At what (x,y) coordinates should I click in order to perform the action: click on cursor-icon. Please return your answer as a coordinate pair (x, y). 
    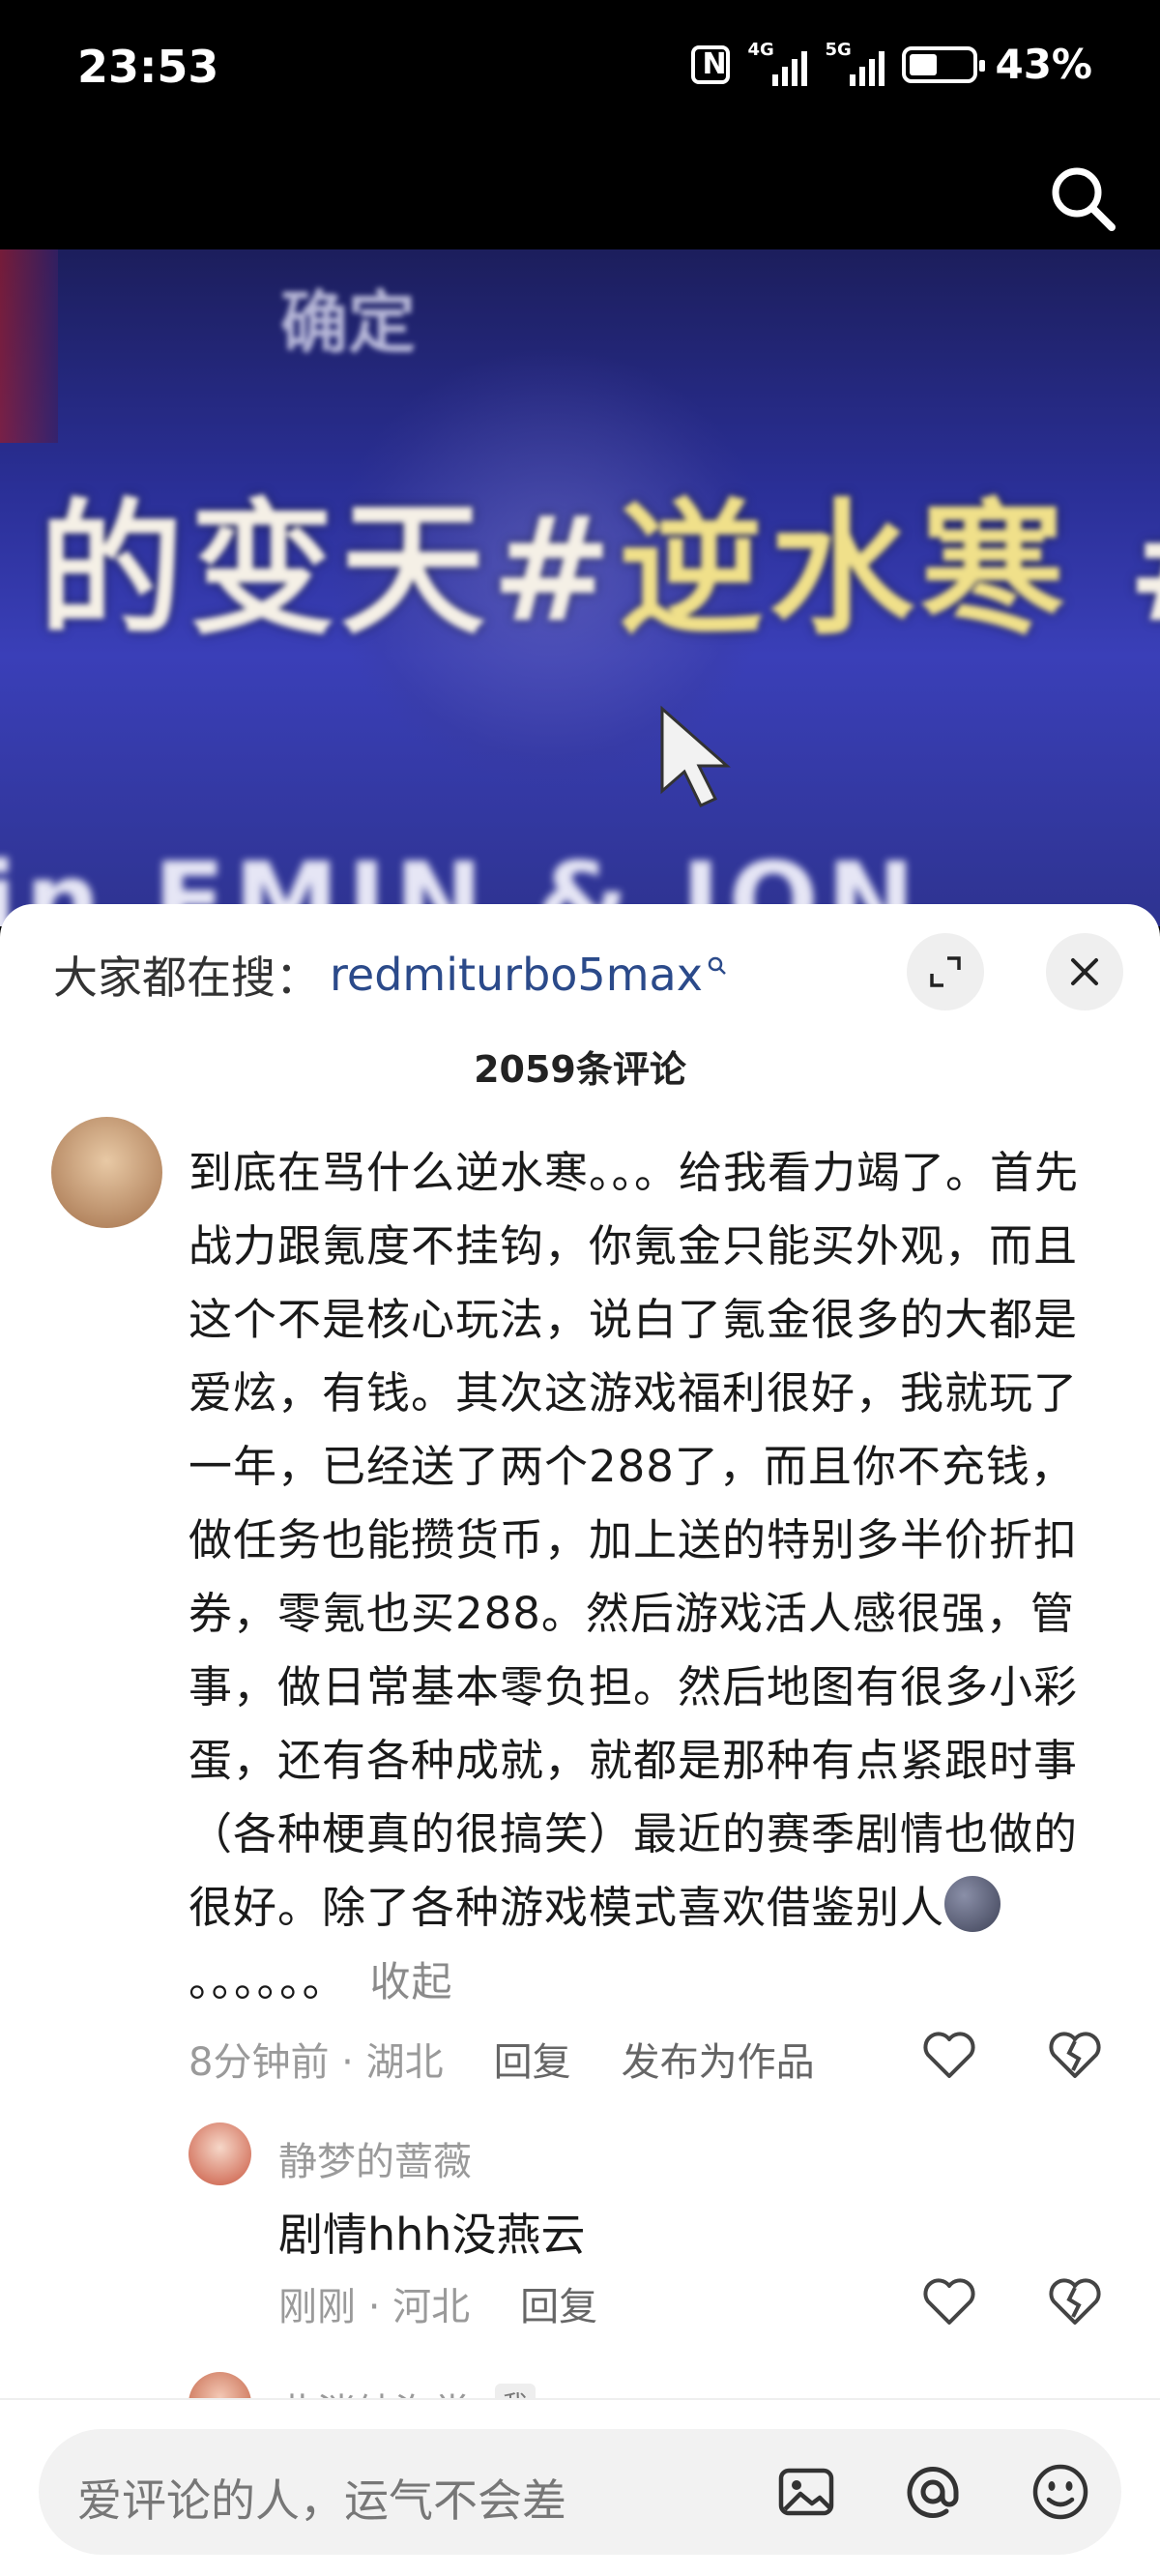
    Looking at the image, I should click on (695, 756).